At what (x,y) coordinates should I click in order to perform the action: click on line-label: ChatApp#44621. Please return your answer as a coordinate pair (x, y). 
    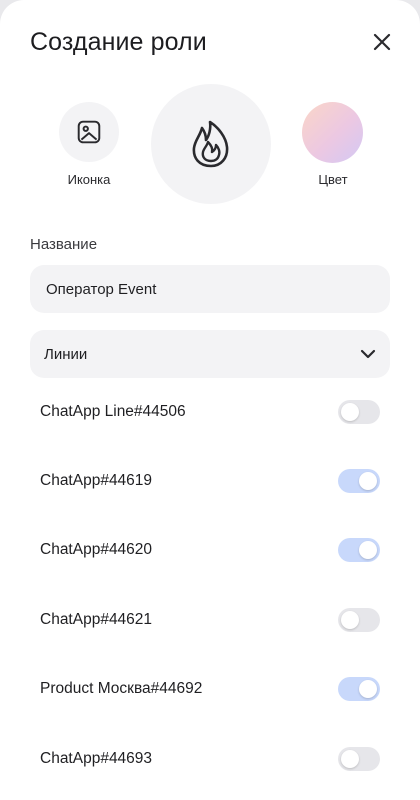
    Looking at the image, I should click on (96, 619).